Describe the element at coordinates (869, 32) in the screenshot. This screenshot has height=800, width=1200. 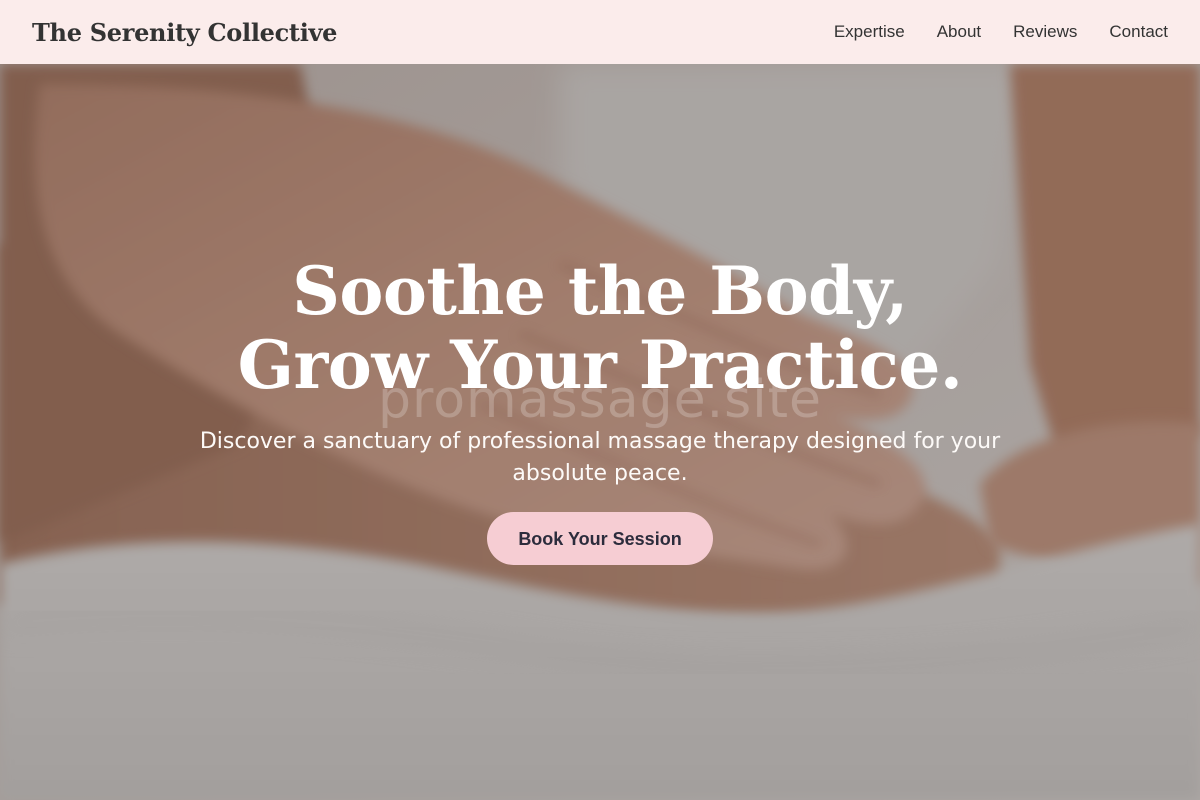
I see `nav-link-expertise: Expertise` at that location.